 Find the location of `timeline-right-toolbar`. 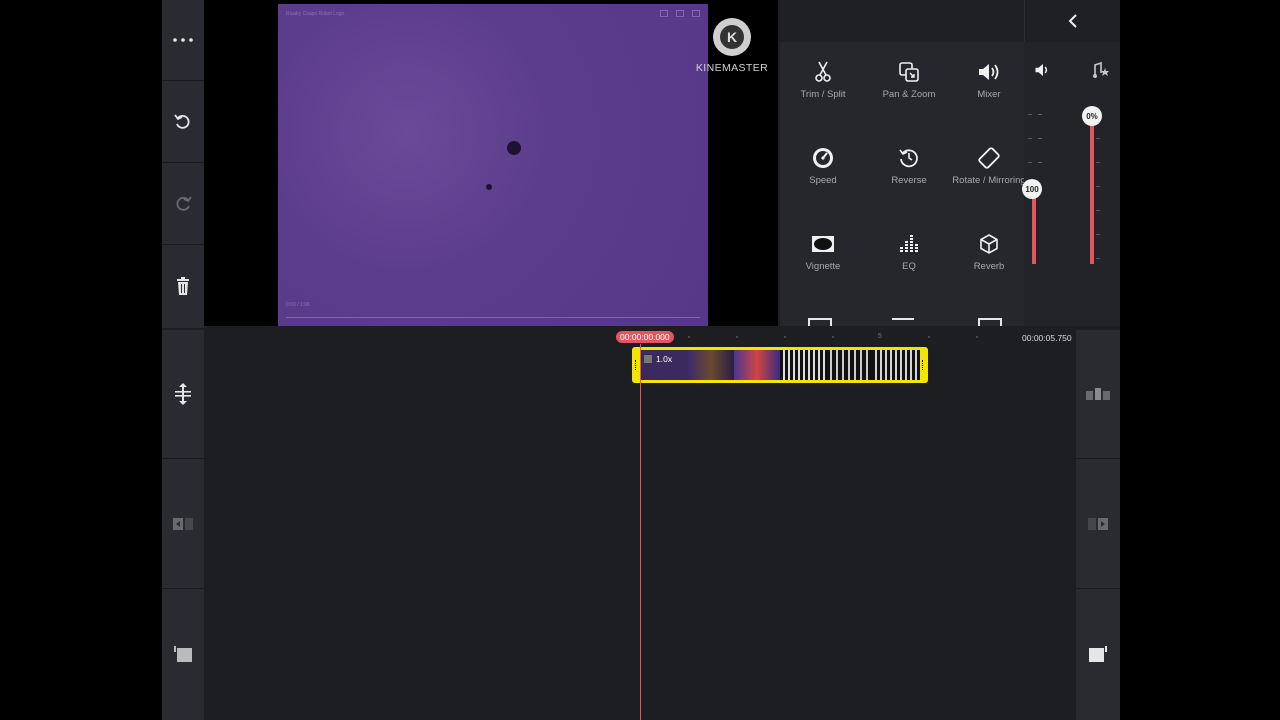

timeline-right-toolbar is located at coordinates (1098, 525).